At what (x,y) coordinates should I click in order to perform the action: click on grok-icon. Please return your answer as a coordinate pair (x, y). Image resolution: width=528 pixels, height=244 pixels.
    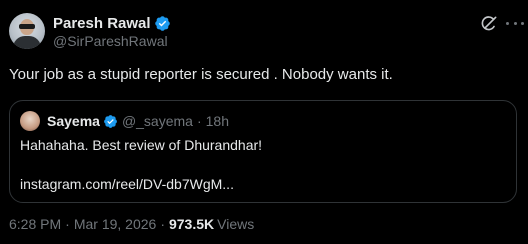
    Looking at the image, I should click on (489, 24).